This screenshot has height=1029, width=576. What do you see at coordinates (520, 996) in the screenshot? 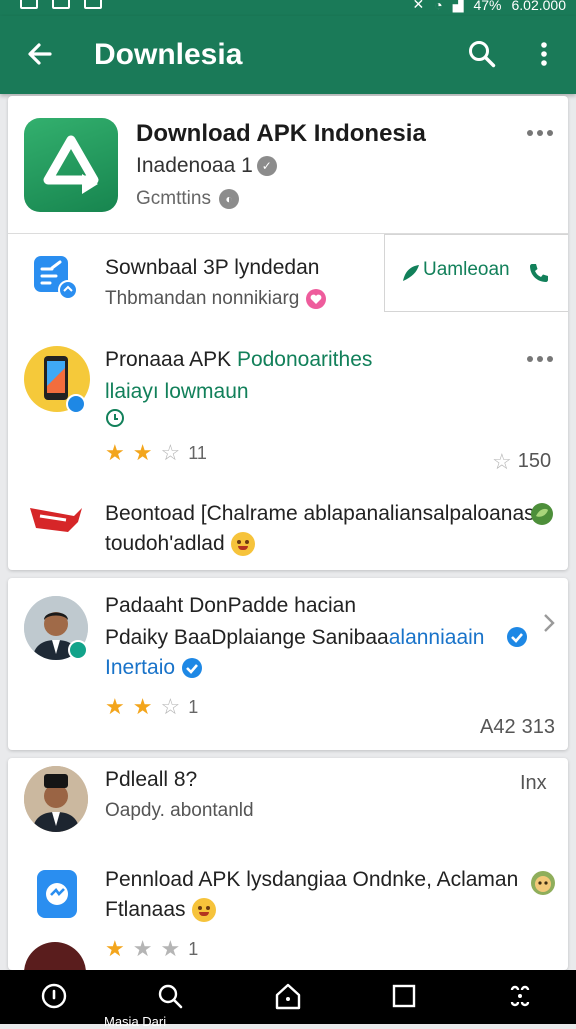
I see `apps-icon` at bounding box center [520, 996].